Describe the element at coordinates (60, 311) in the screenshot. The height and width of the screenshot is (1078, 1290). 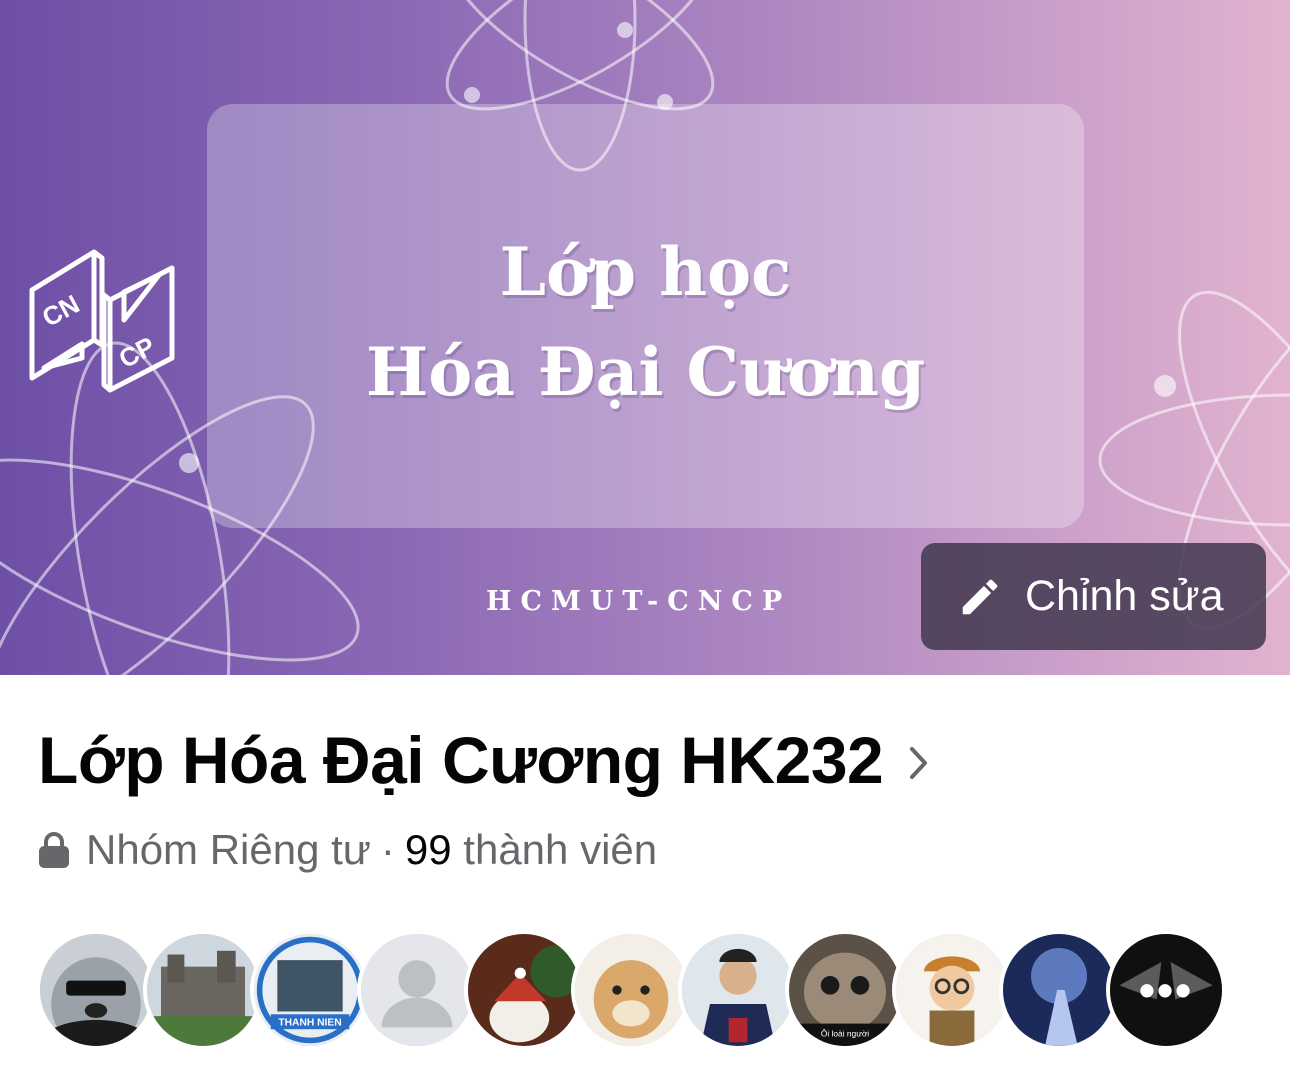
I see `svg-text: CN` at that location.